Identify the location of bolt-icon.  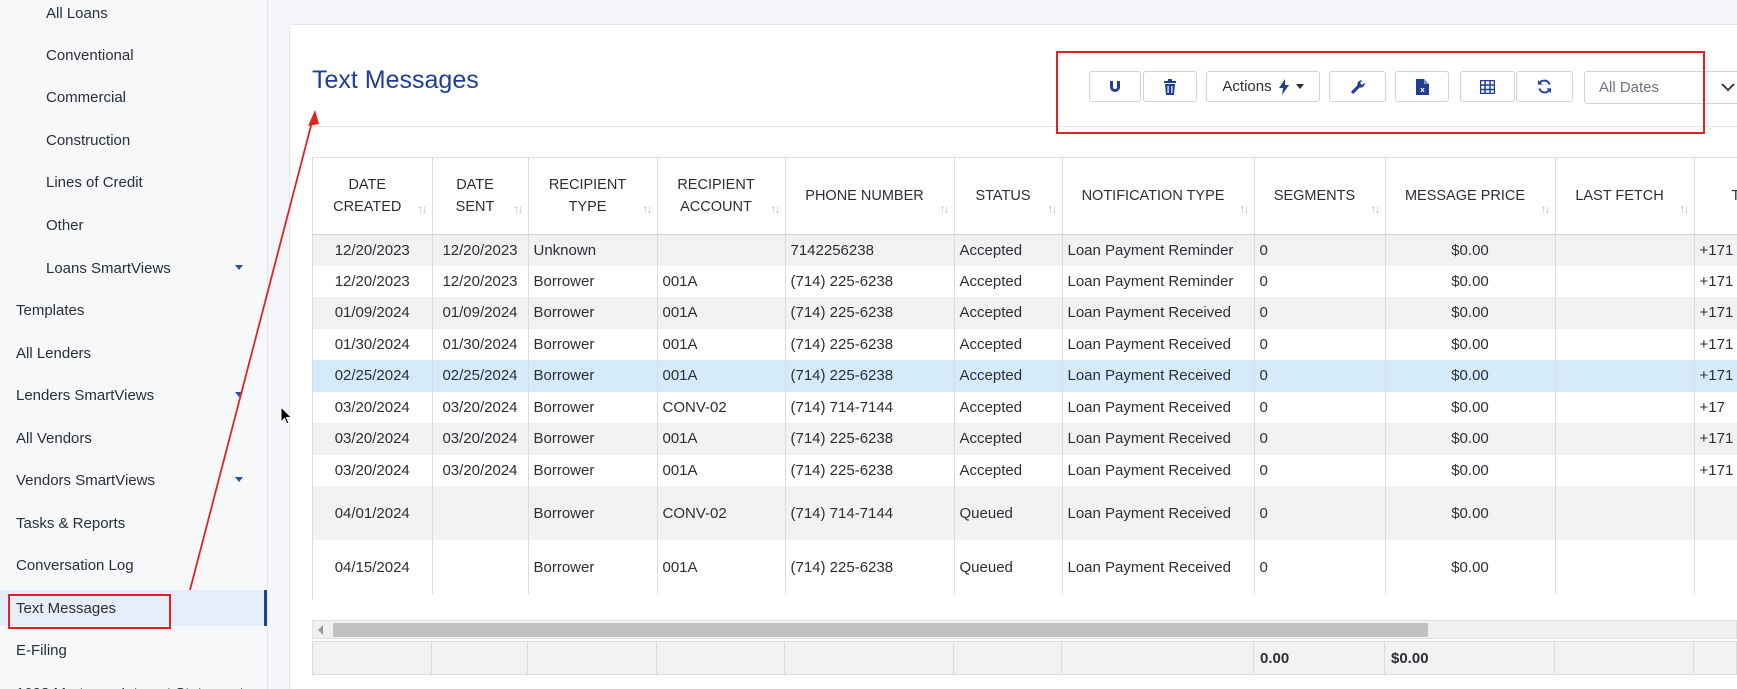
(1283, 86).